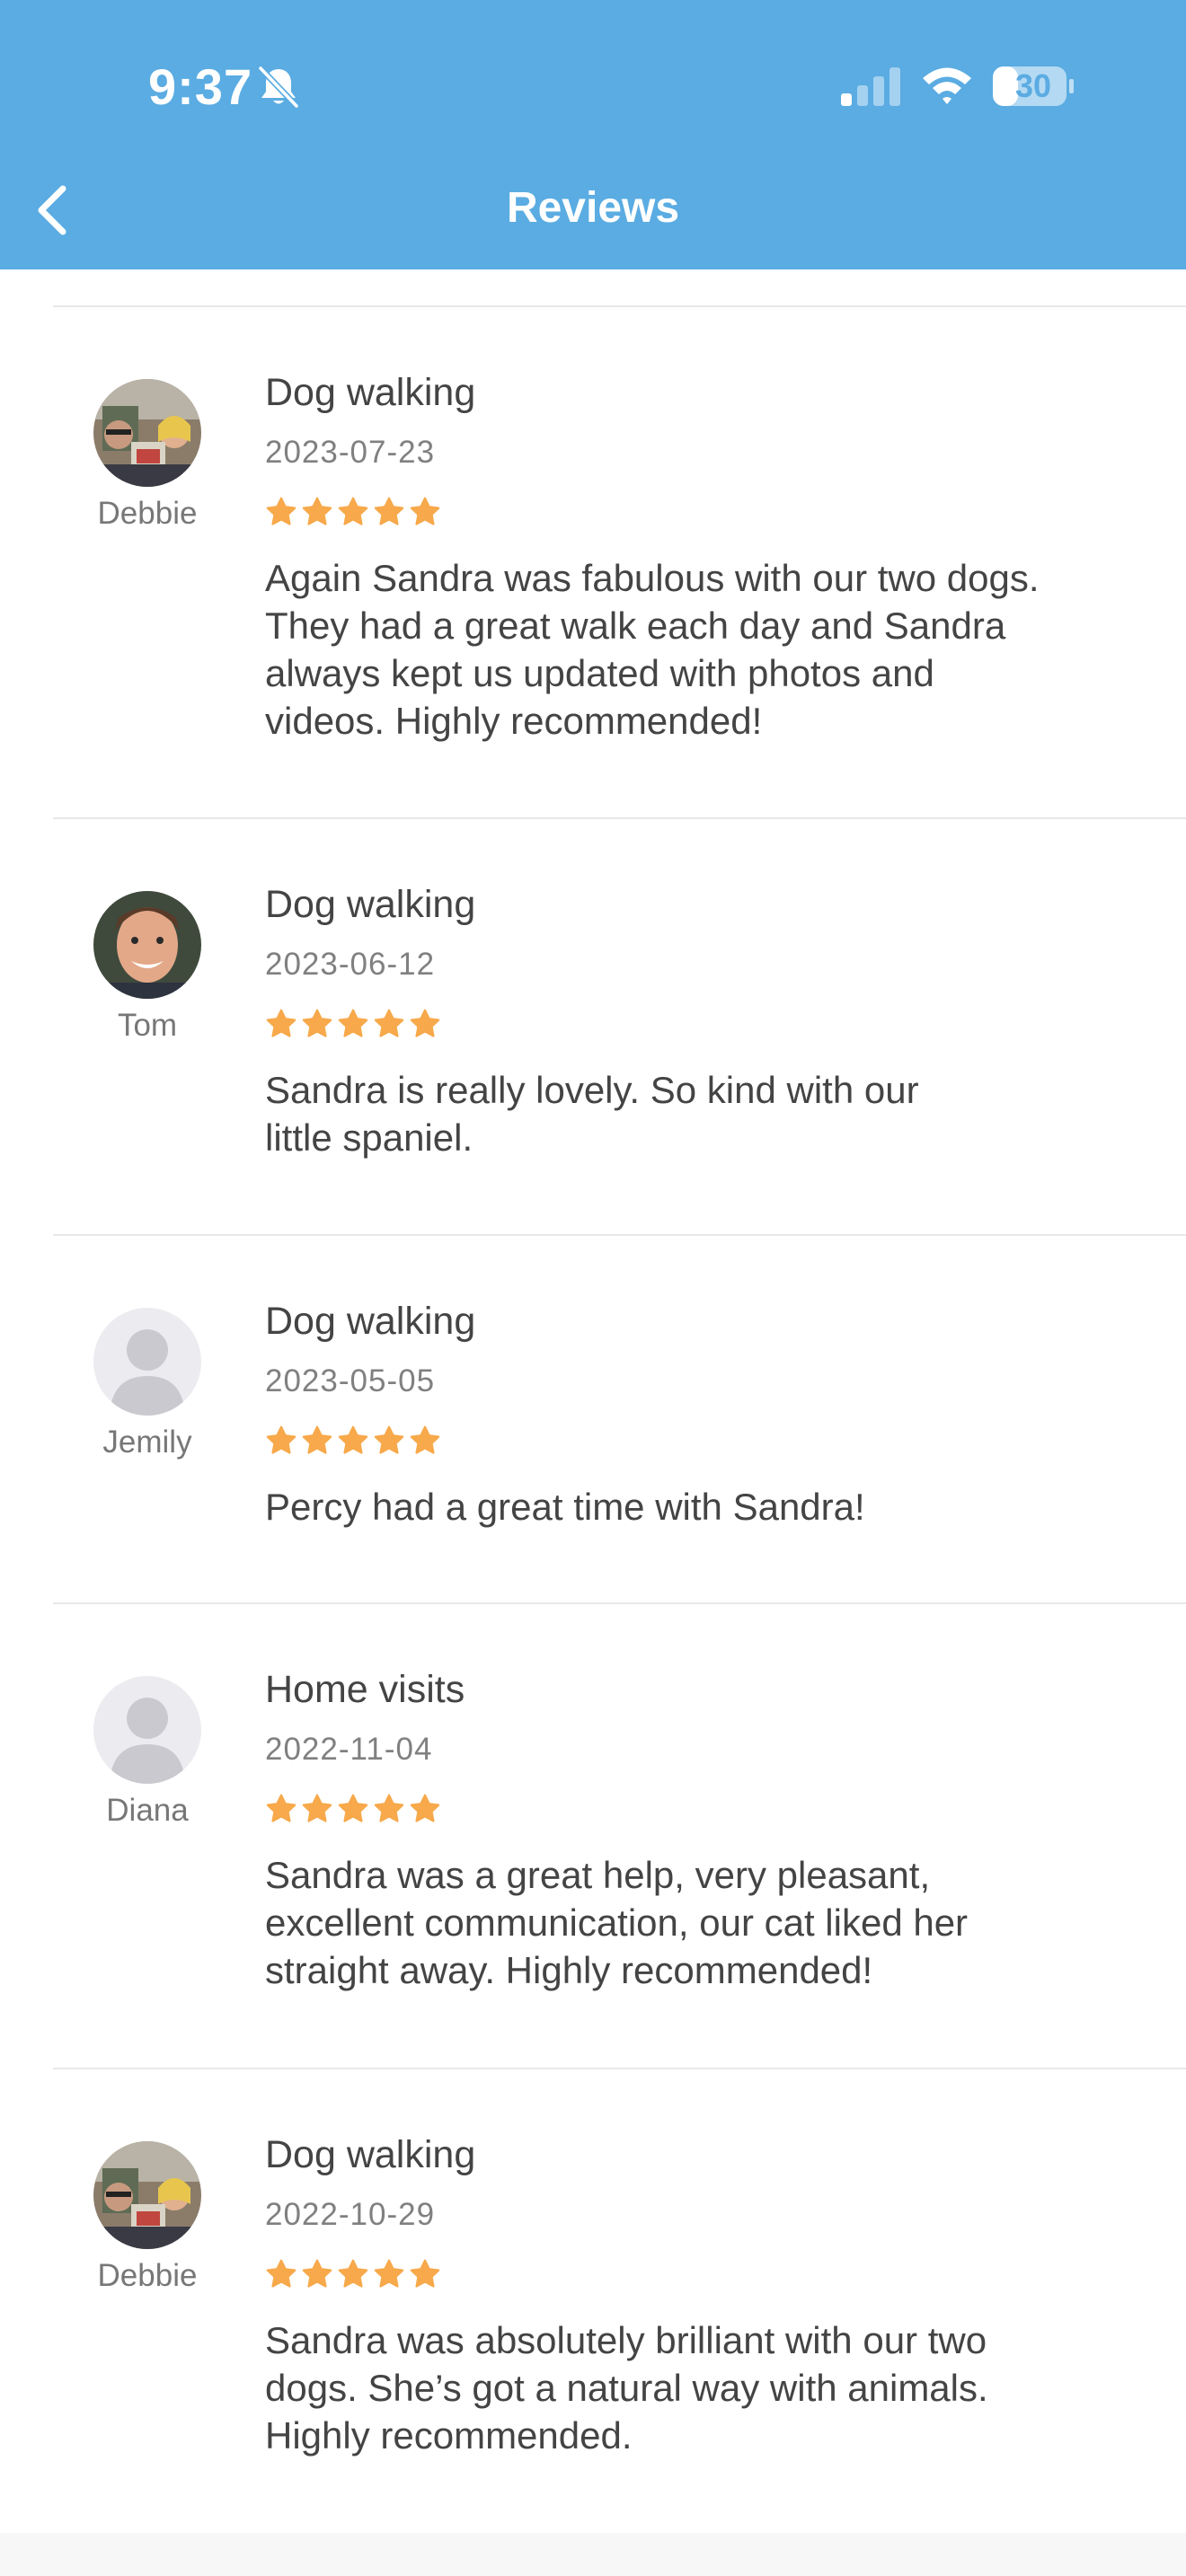 This screenshot has width=1186, height=2576. I want to click on service-type: Home visits, so click(365, 1689).